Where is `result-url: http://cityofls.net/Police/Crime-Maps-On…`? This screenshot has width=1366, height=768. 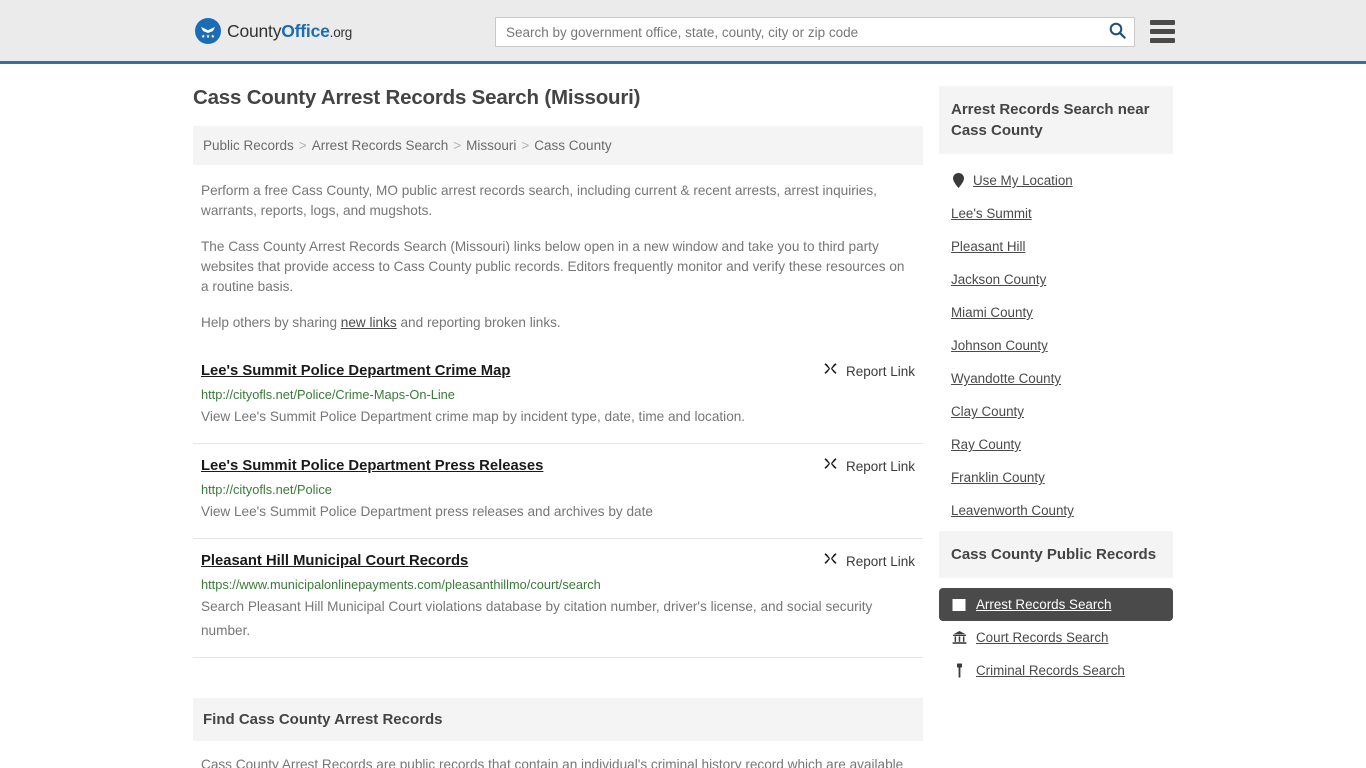
result-url: http://cityofls.net/Police/Crime-Maps-On… is located at coordinates (328, 394).